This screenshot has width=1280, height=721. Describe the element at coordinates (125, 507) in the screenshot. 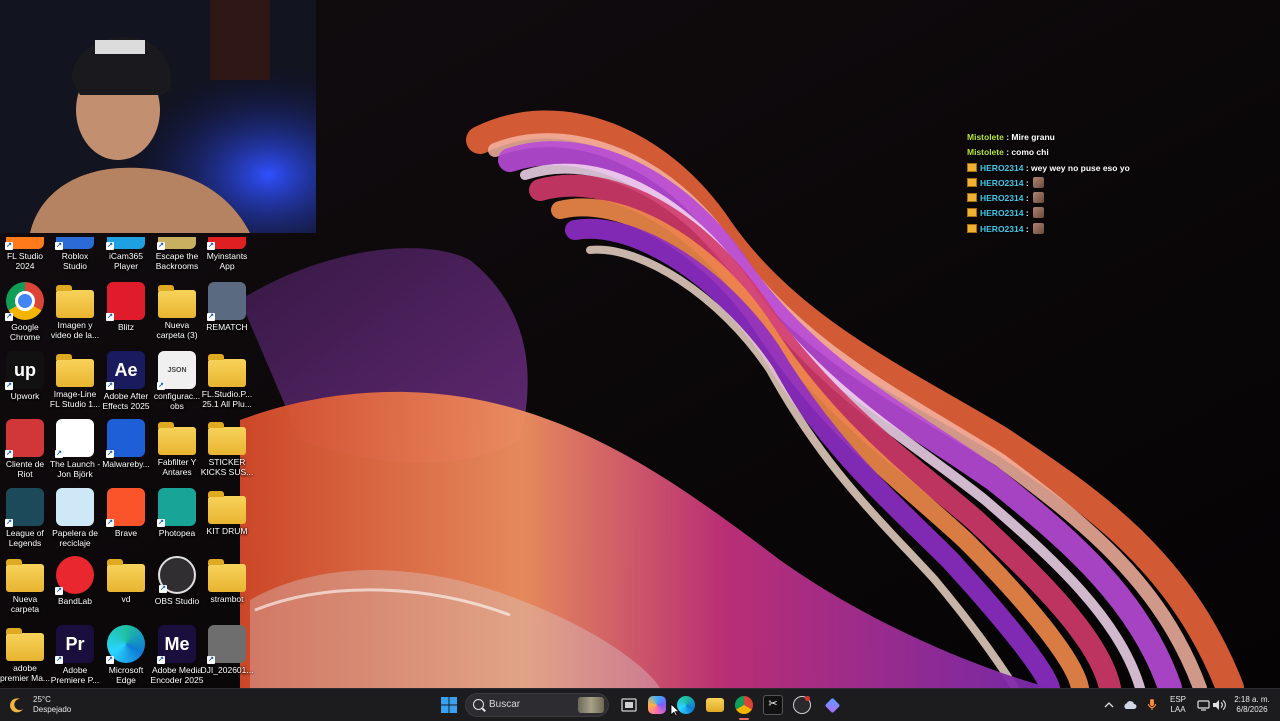

I see `brave-icon: ↗` at that location.